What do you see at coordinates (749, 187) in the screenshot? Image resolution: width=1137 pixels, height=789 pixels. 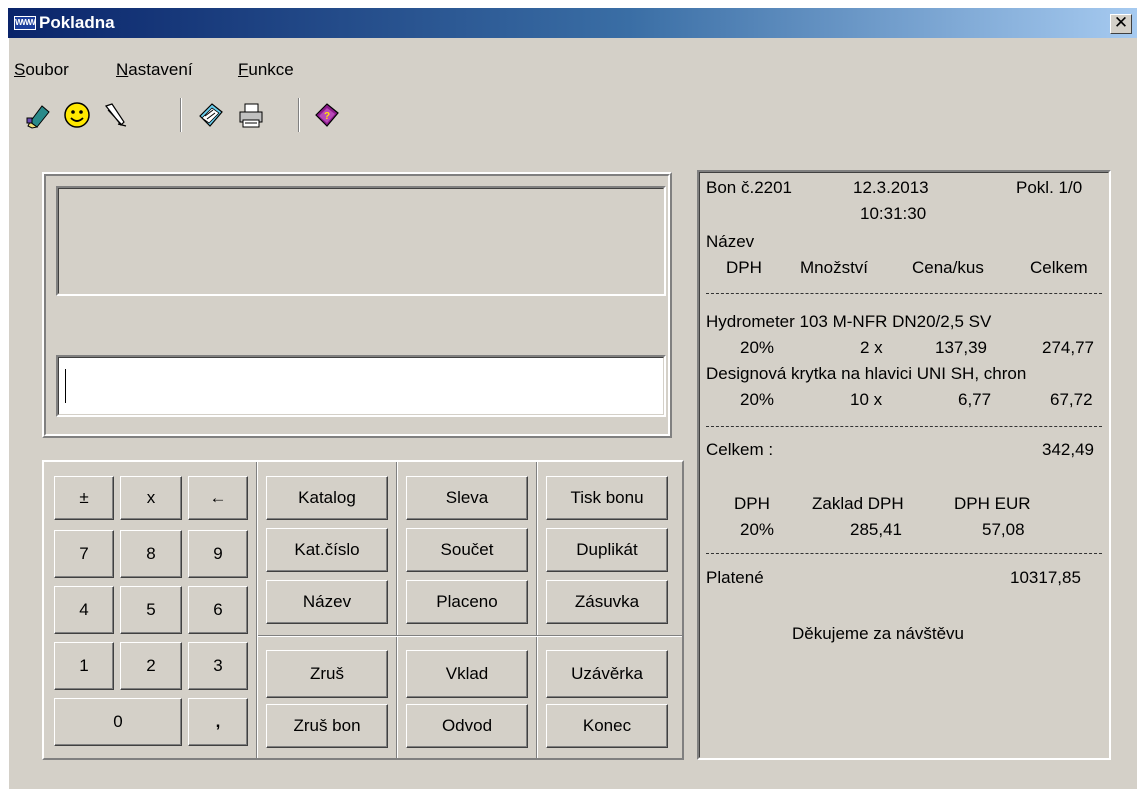 I see `receipt-number: Bon č.2201` at bounding box center [749, 187].